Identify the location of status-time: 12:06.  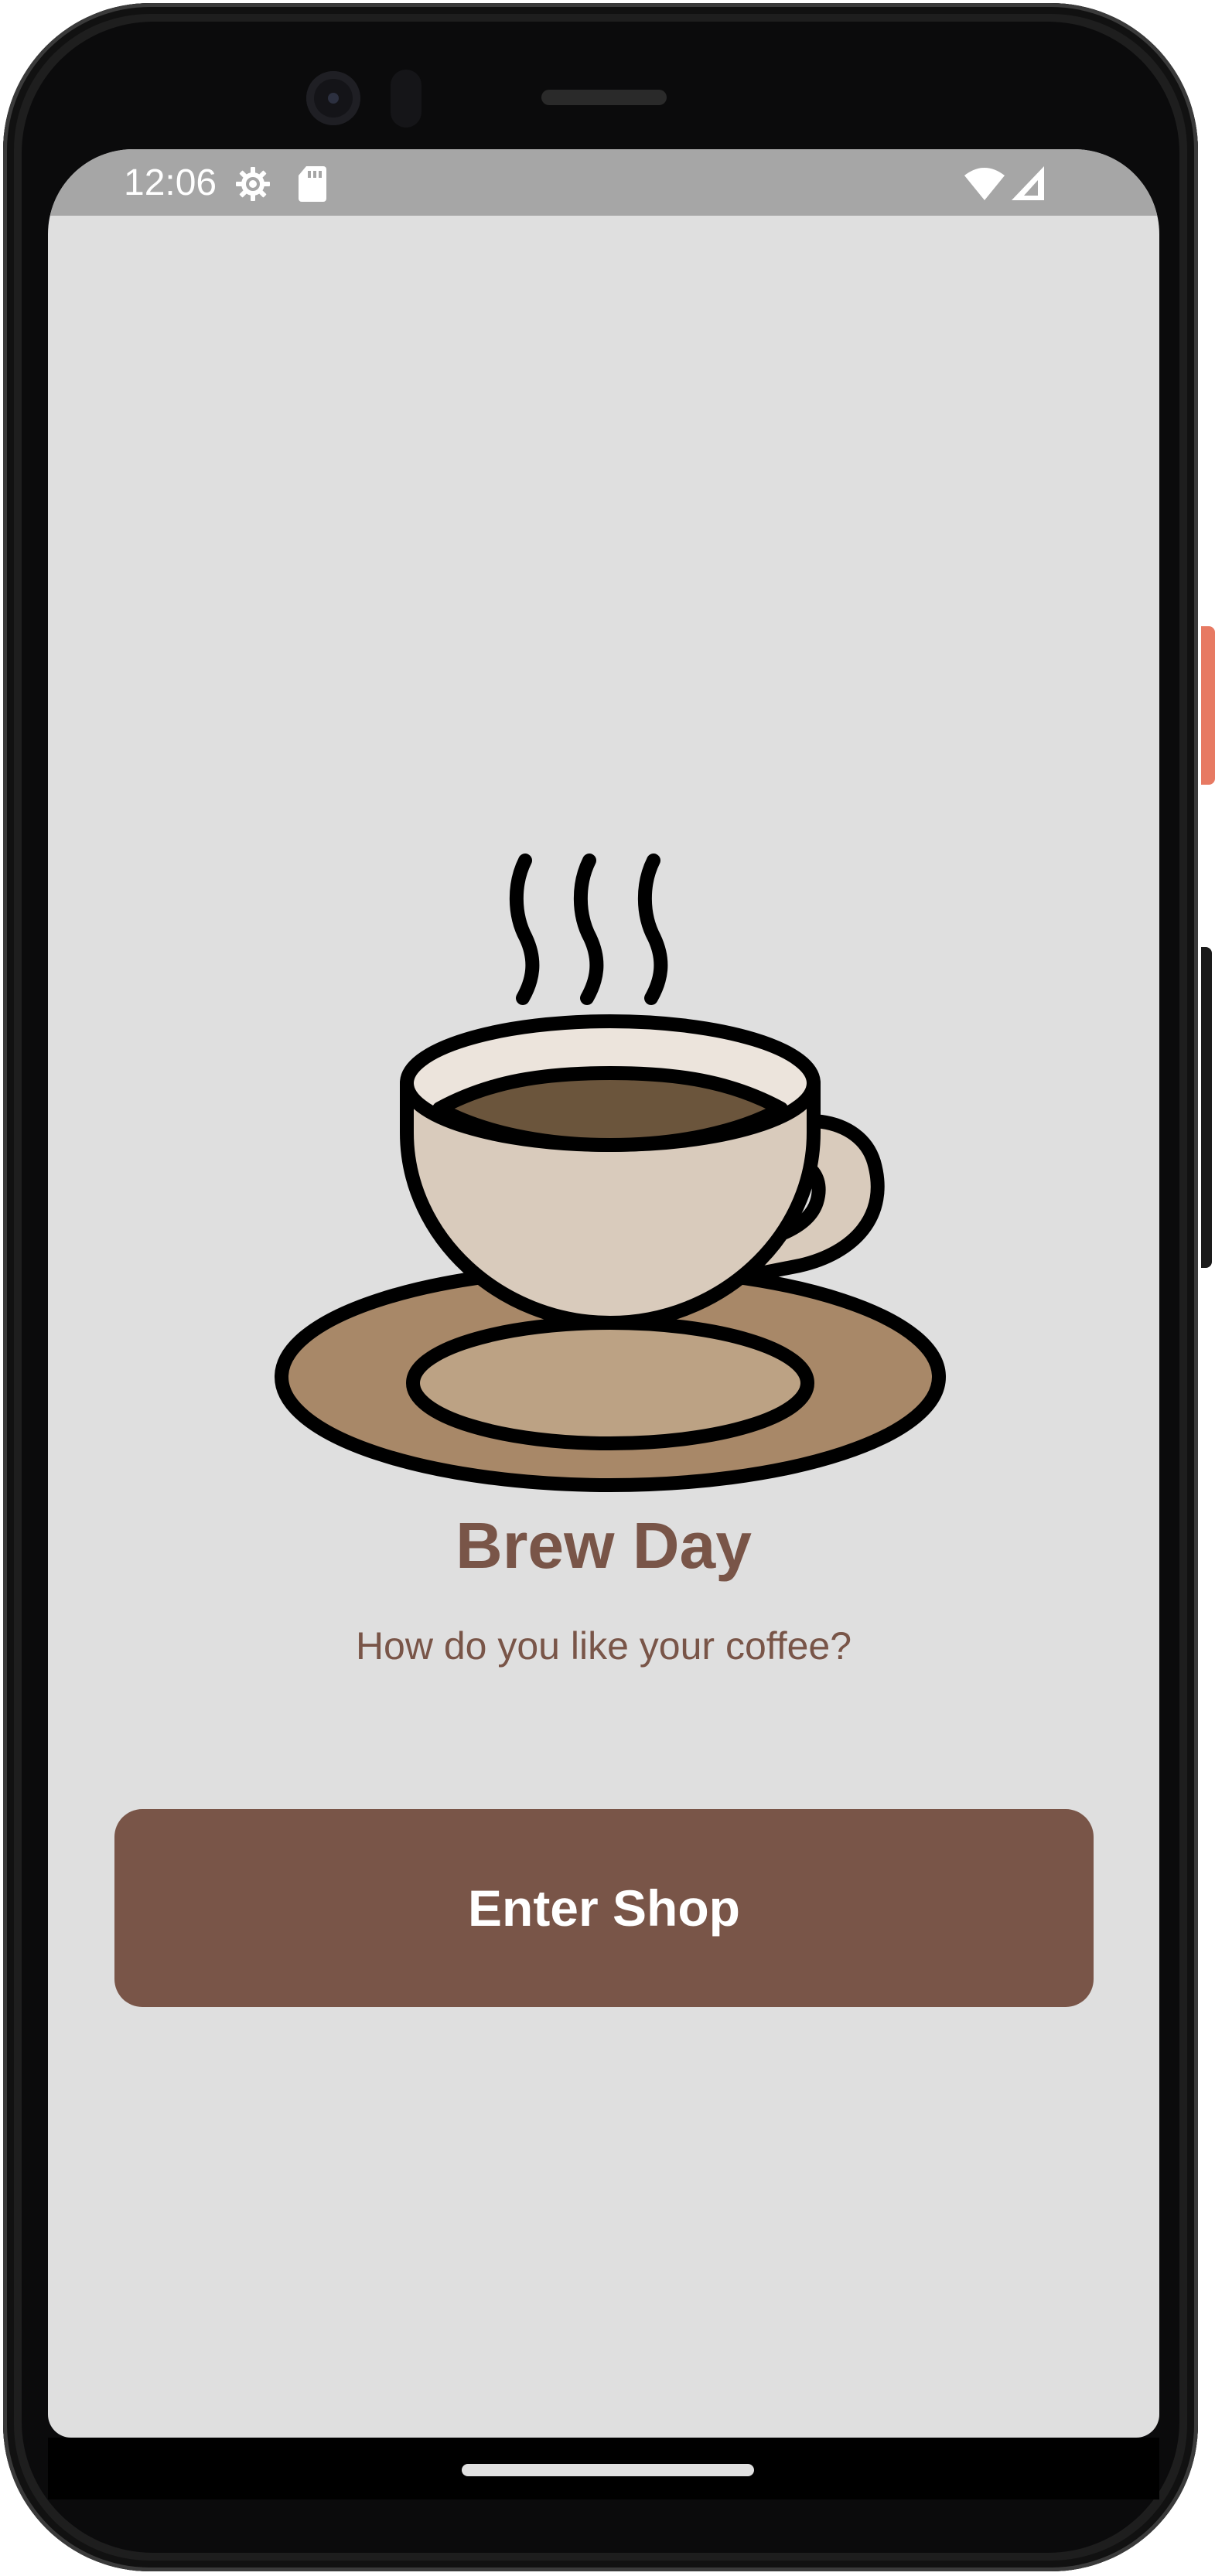
(170, 182).